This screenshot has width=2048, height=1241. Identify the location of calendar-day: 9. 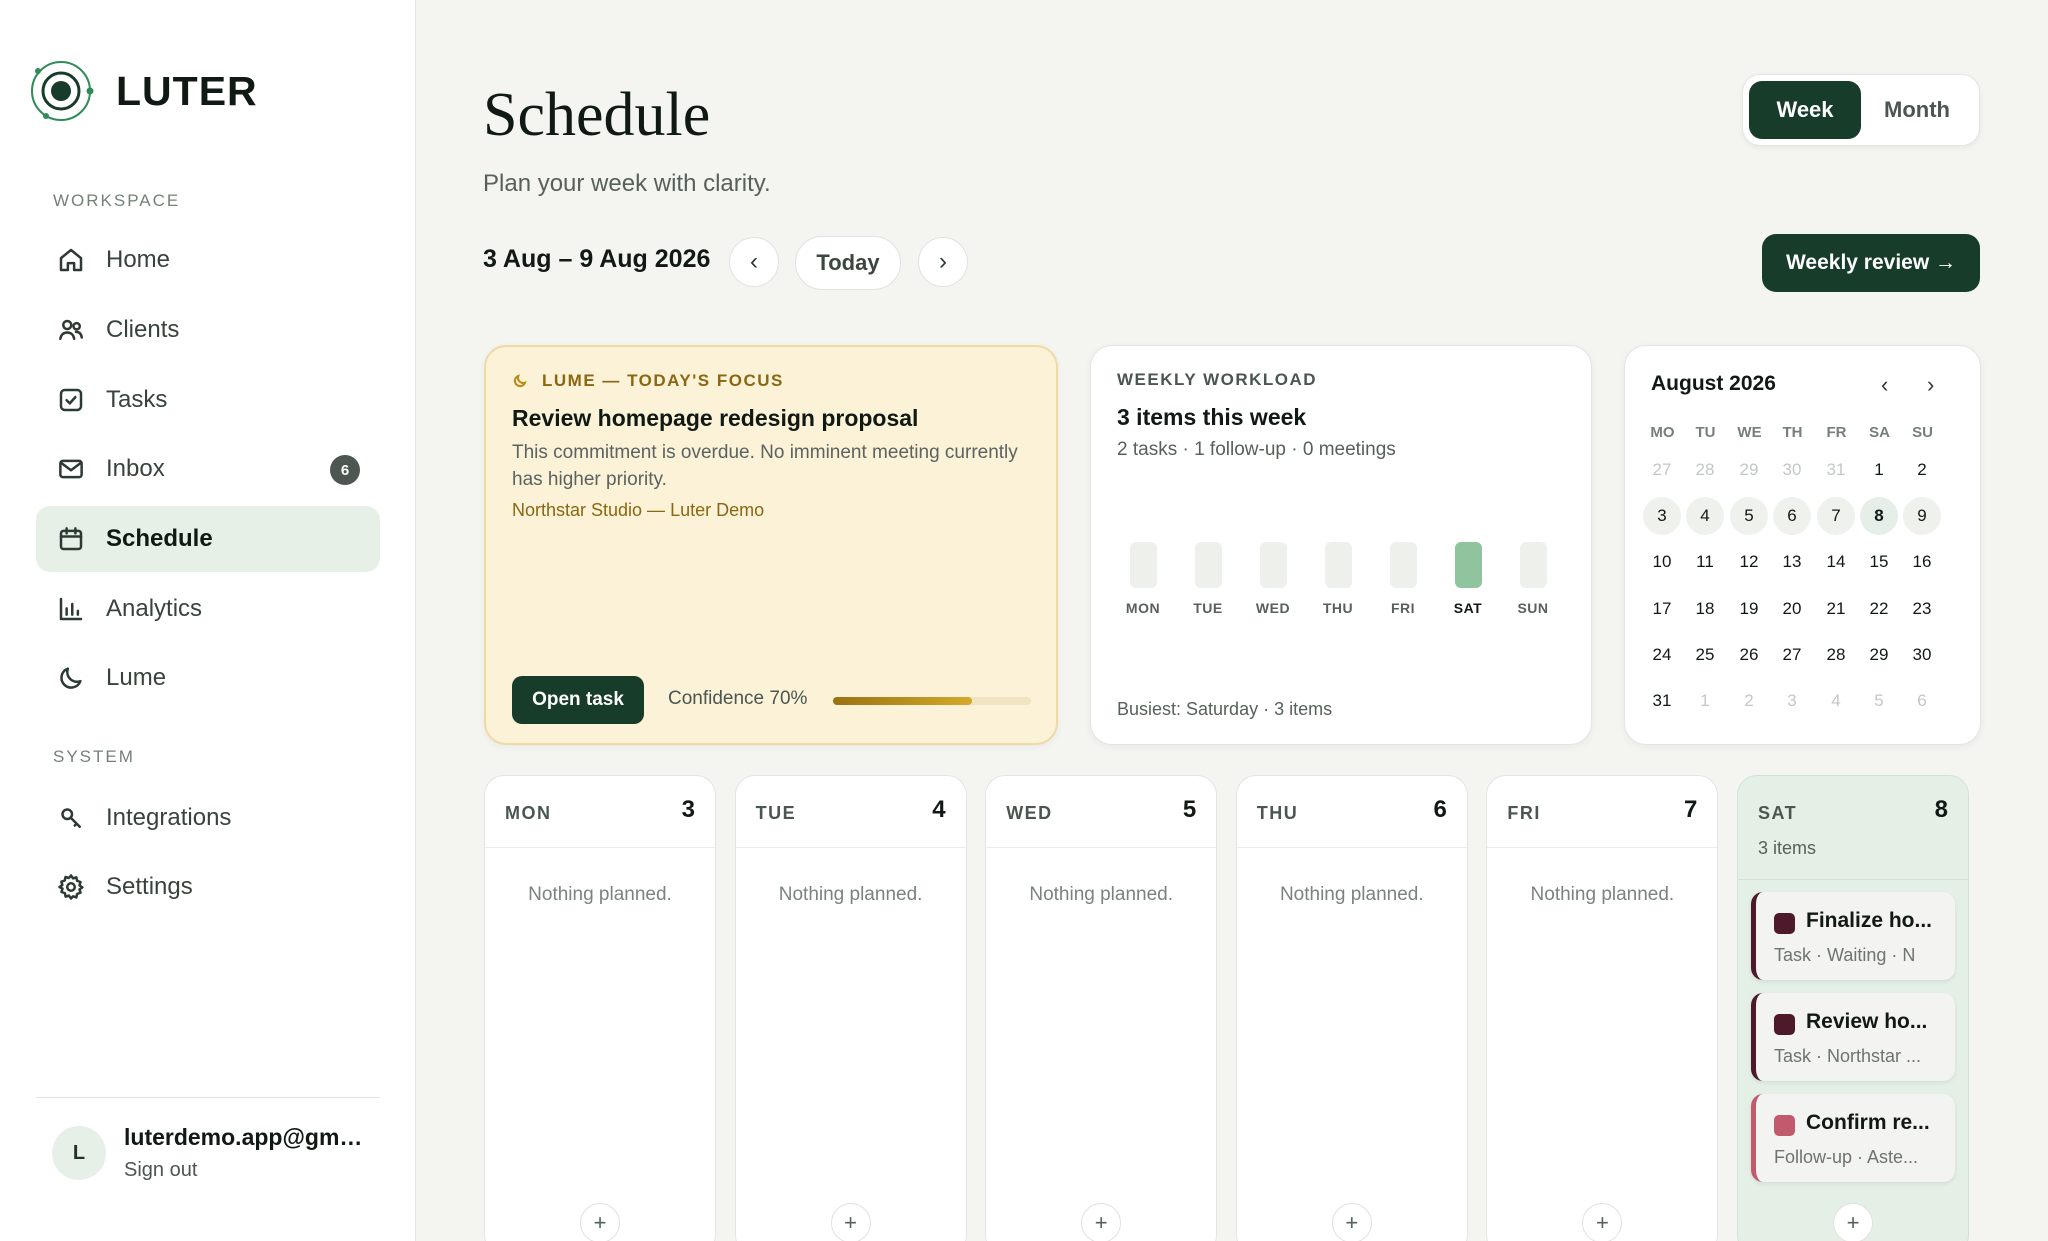
(1922, 516).